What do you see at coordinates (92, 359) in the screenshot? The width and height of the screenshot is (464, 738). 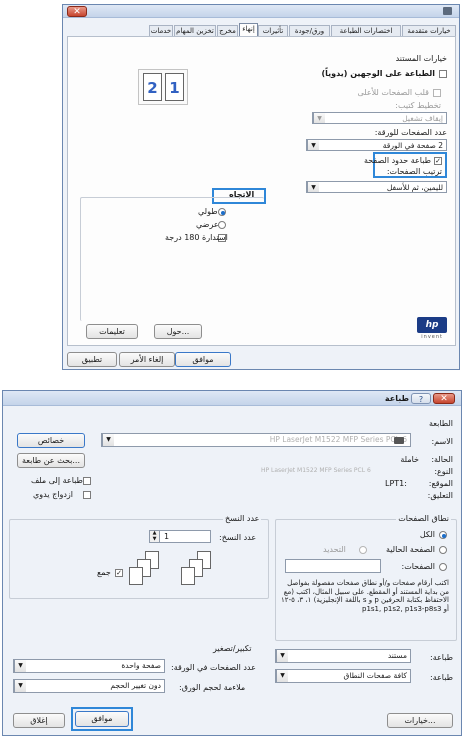 I see `apply-button: تطبيق` at bounding box center [92, 359].